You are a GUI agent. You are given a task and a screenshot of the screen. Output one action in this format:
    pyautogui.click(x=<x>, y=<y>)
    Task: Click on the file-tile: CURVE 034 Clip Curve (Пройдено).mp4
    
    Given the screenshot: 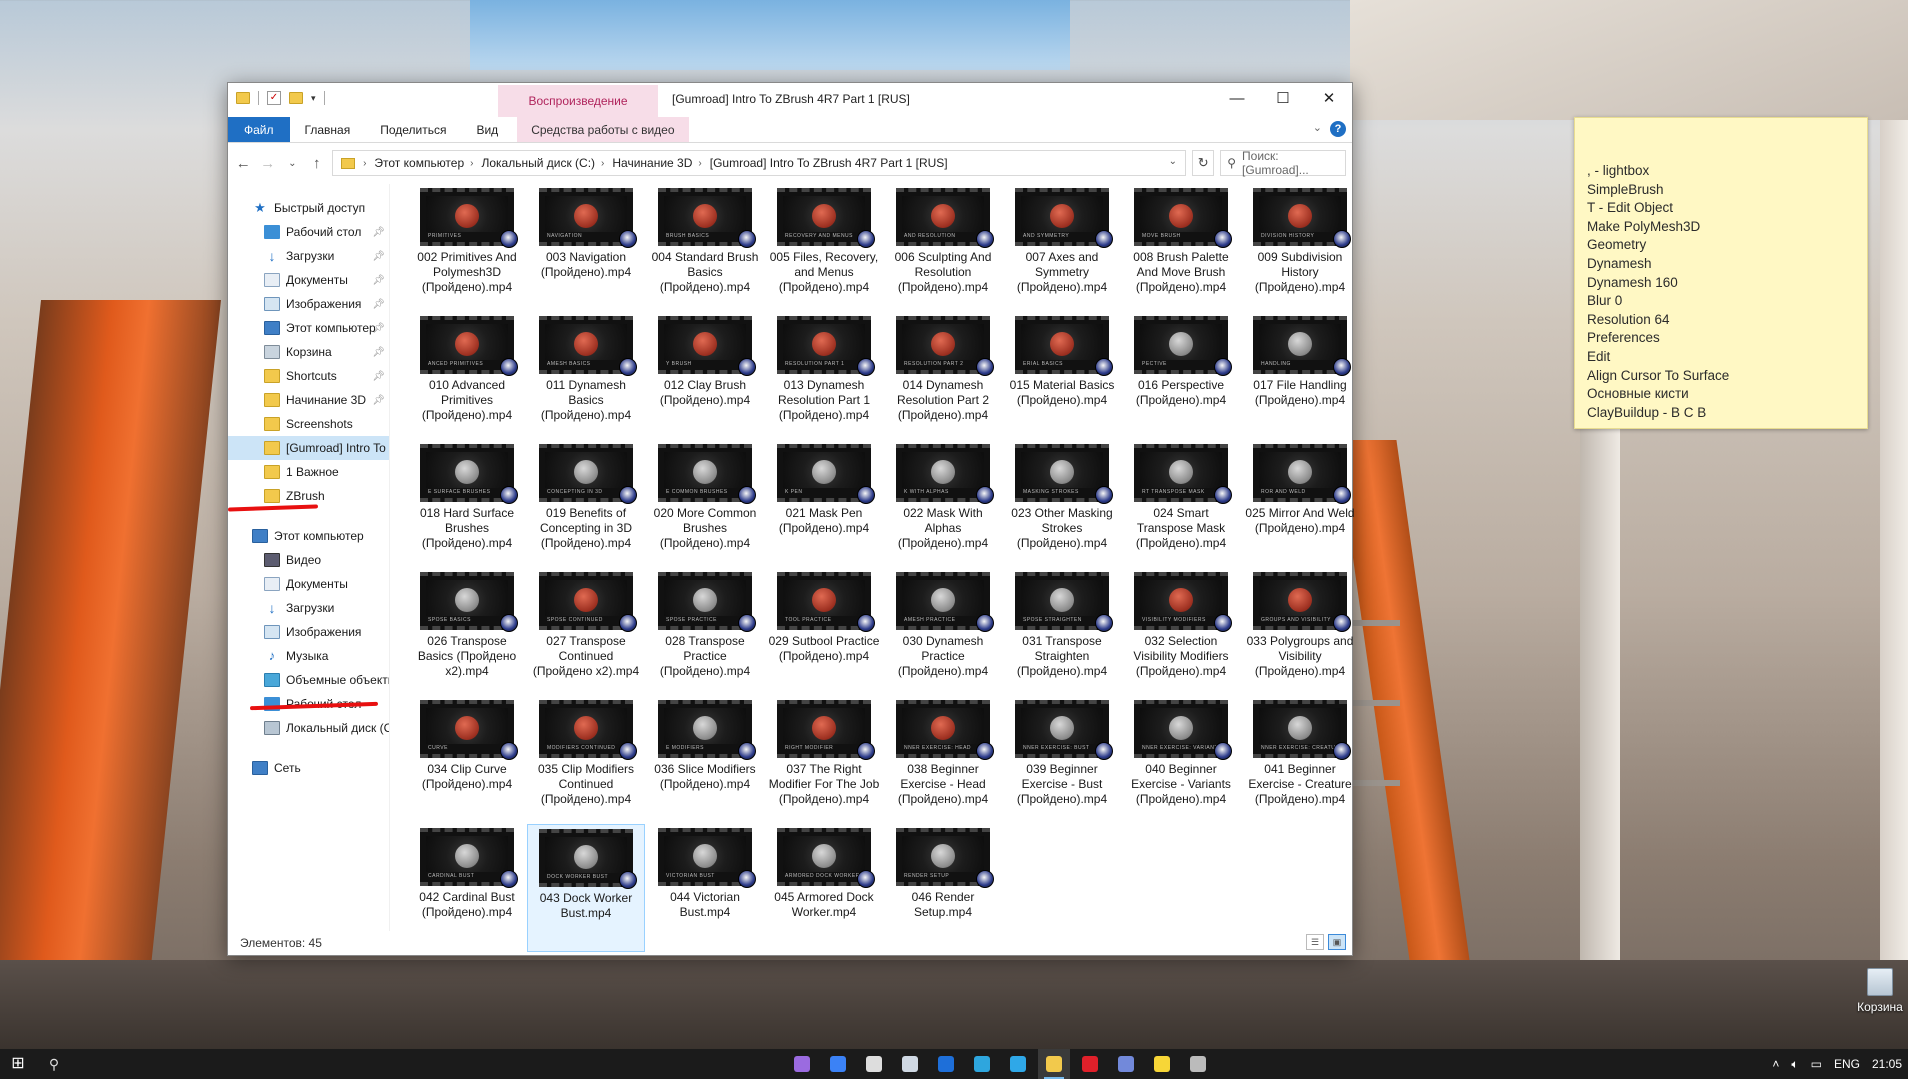 What is the action you would take?
    pyautogui.click(x=467, y=760)
    